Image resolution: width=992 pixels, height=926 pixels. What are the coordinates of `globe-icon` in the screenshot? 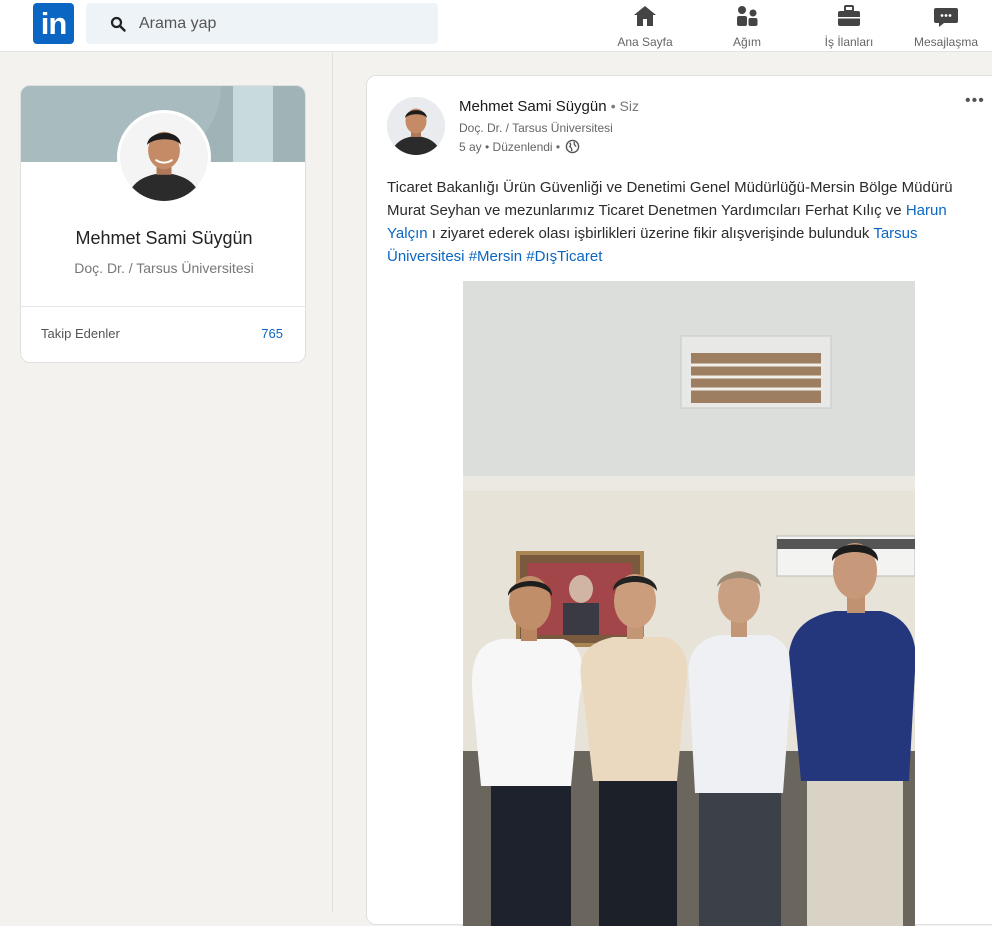 It's located at (572, 146).